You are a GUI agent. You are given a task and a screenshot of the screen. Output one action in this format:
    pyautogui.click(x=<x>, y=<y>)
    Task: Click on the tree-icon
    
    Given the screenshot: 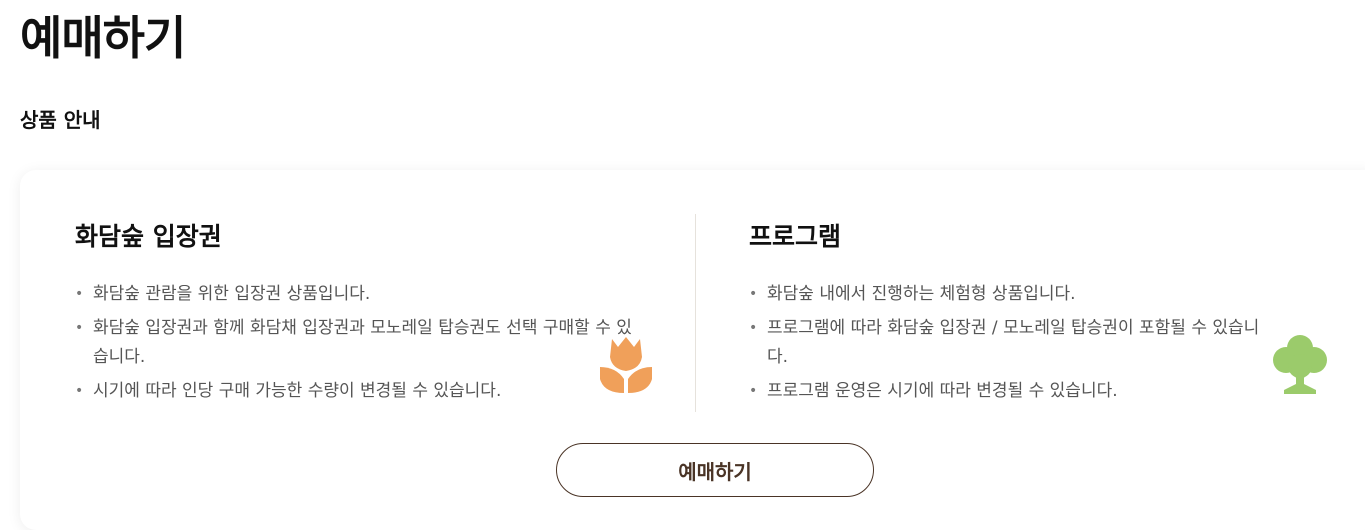 What is the action you would take?
    pyautogui.click(x=1300, y=364)
    